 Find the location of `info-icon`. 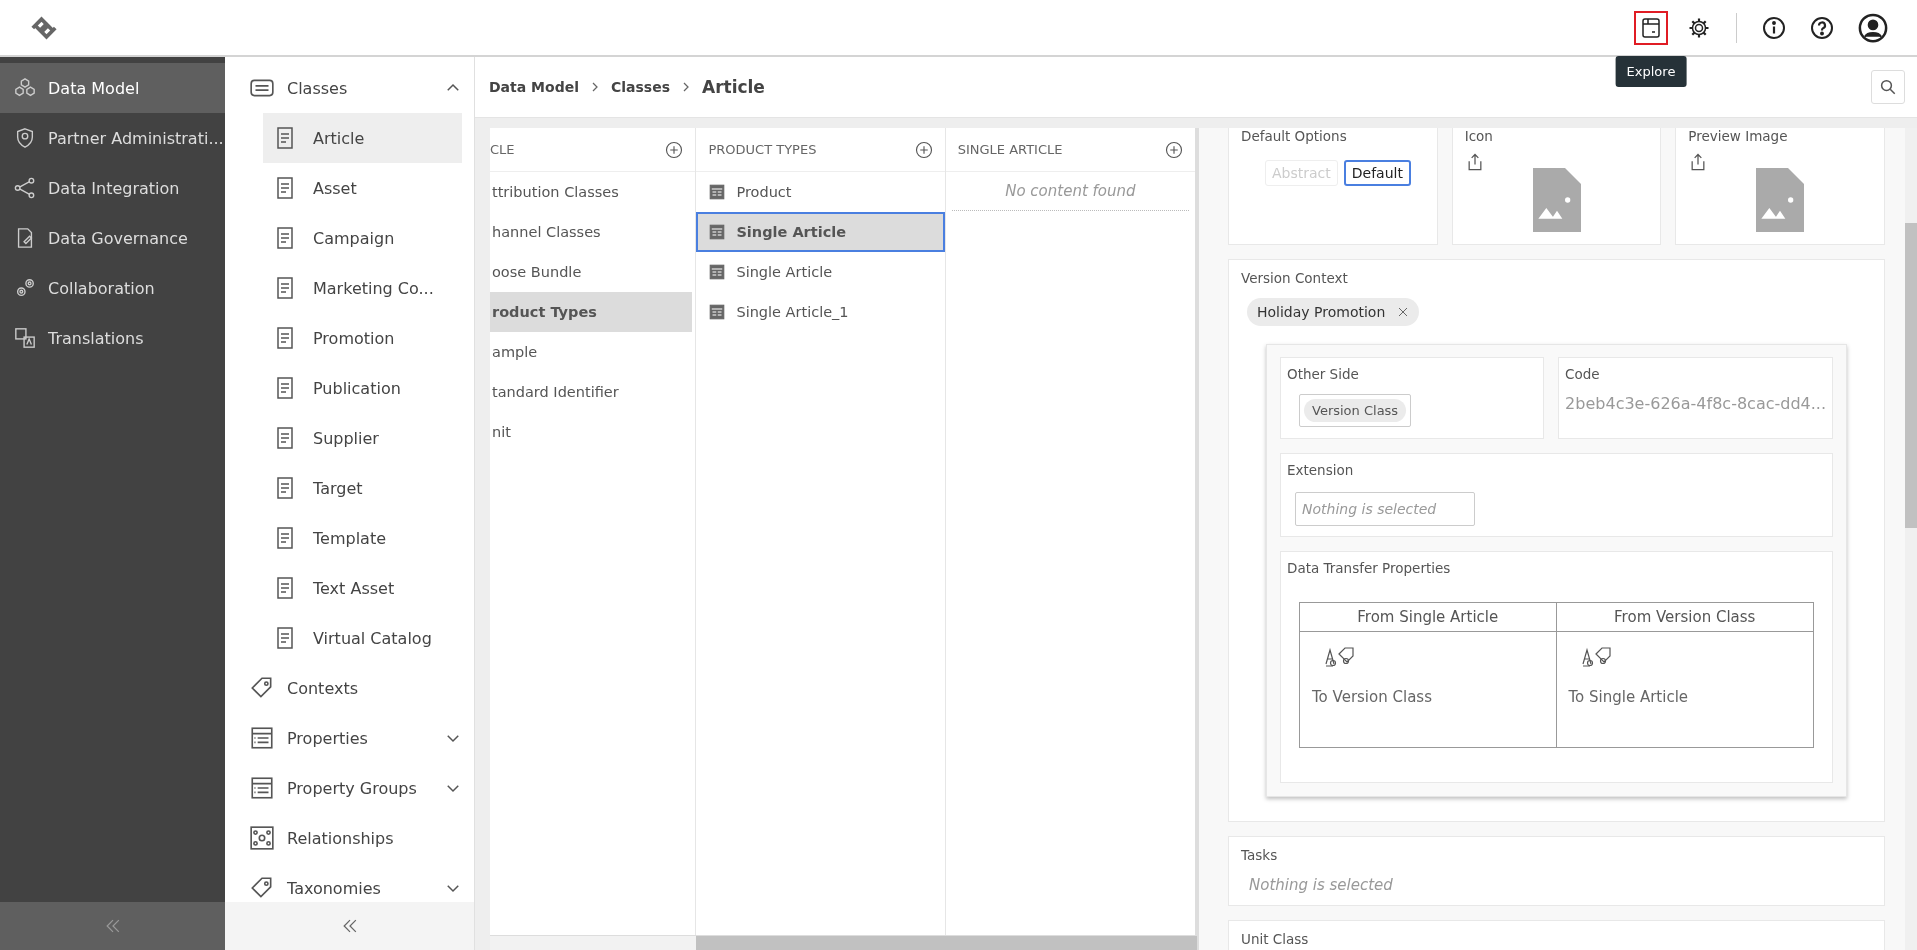

info-icon is located at coordinates (1774, 27).